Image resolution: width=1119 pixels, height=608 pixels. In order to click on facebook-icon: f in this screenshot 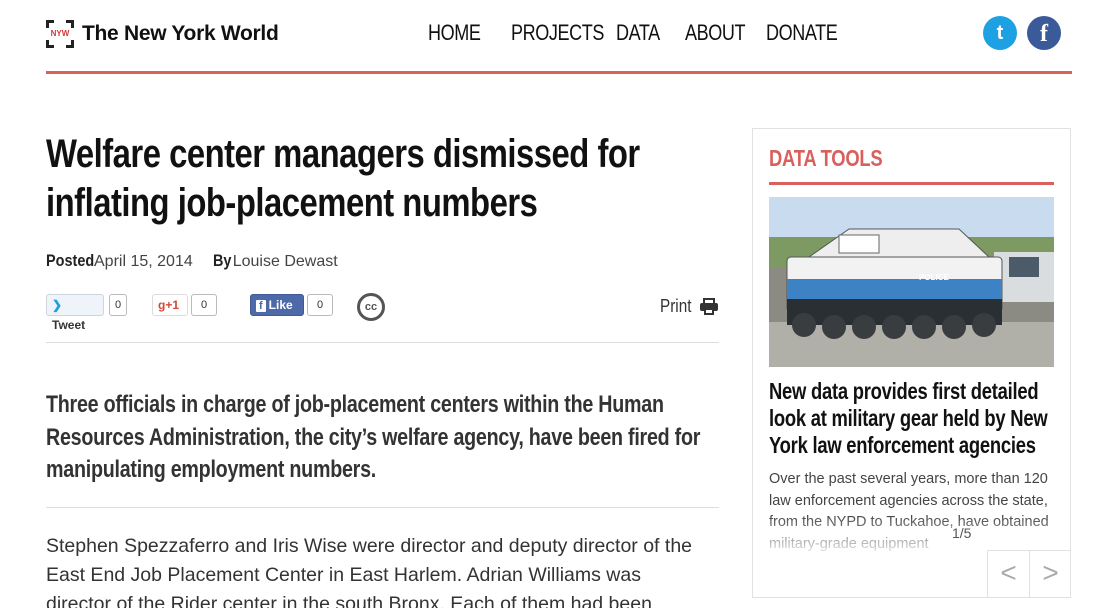, I will do `click(1044, 33)`.